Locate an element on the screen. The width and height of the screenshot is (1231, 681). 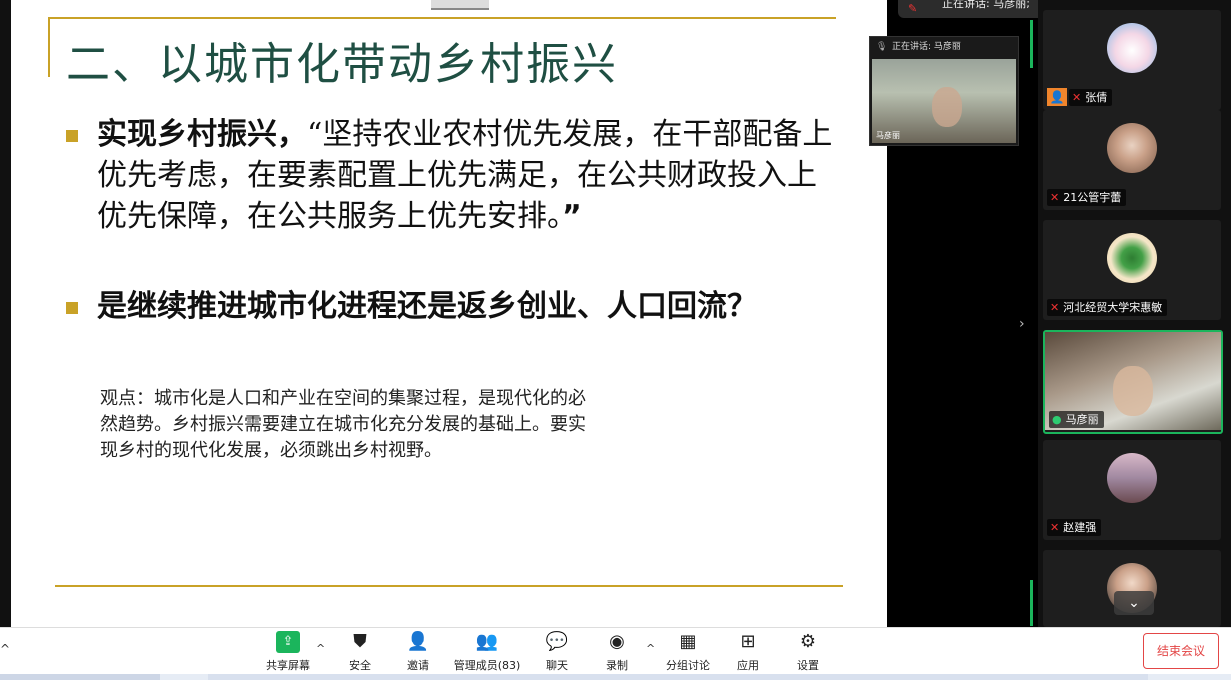
participant-tile: 👤 ✕ 张倩 is located at coordinates (1132, 60).